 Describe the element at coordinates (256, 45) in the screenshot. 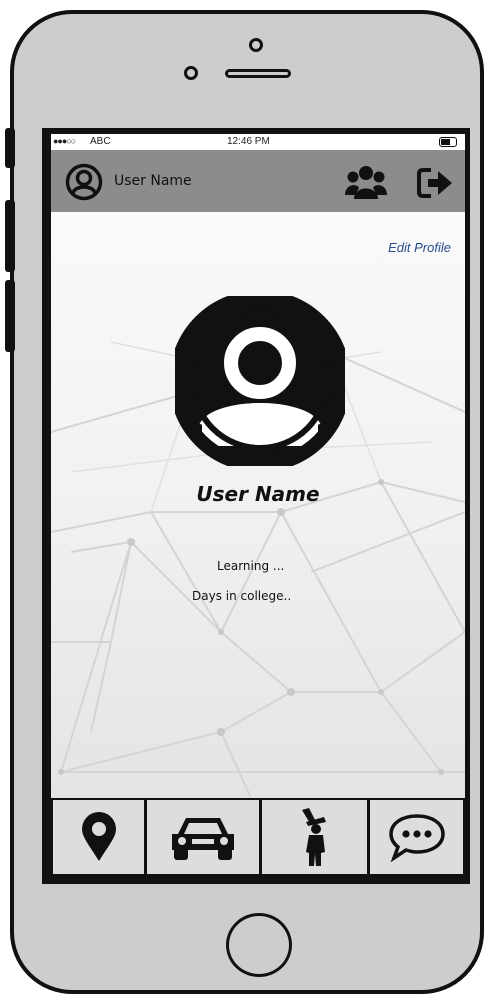

I see `camera-icon` at that location.